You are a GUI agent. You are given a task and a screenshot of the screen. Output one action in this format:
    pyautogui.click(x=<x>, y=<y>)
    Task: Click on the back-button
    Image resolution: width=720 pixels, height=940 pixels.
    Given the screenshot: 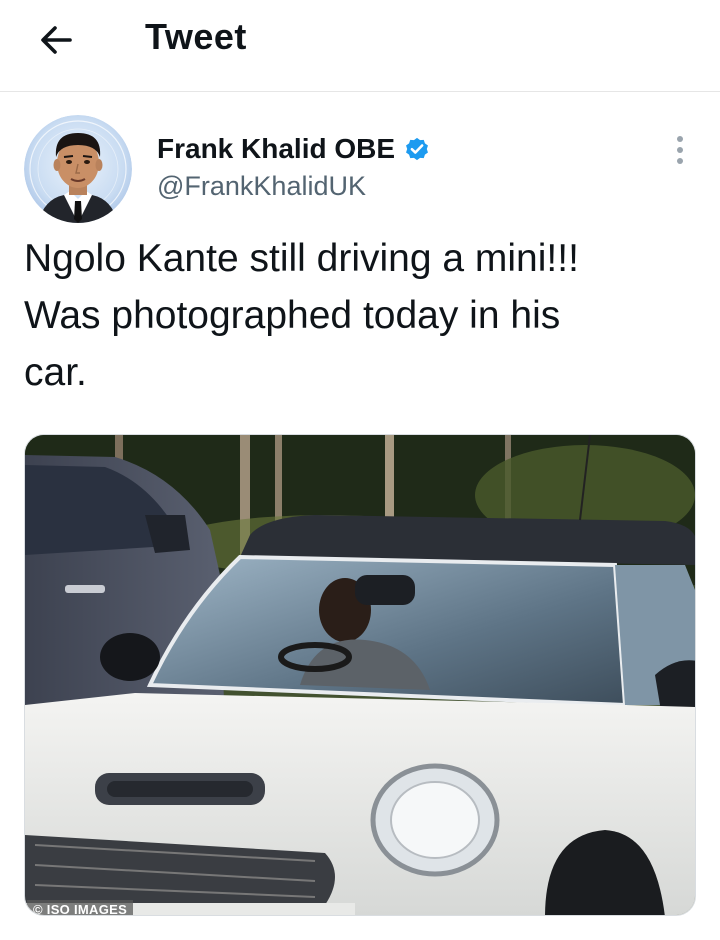 What is the action you would take?
    pyautogui.click(x=56, y=40)
    